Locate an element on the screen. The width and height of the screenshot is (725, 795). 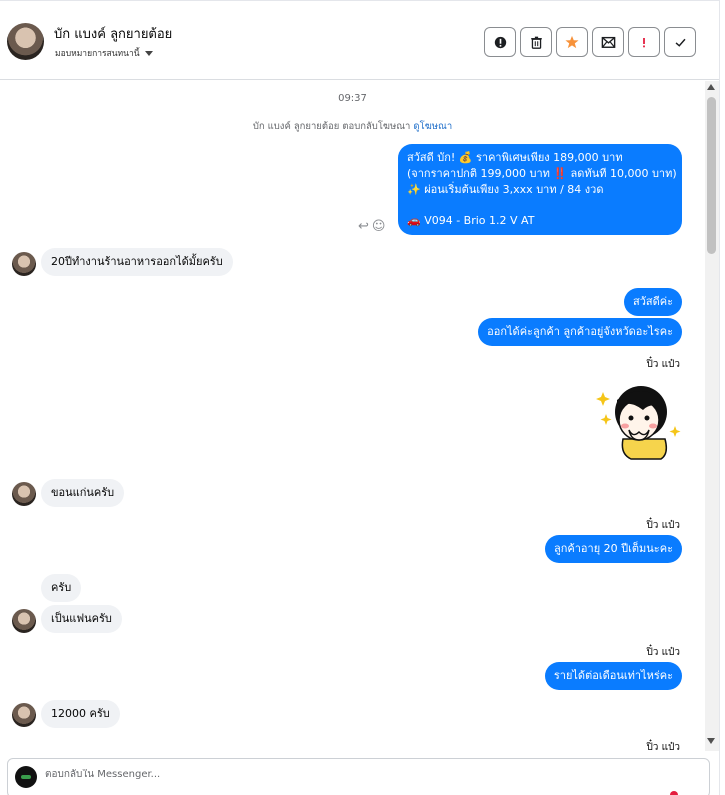
message-timestamp: 09:37 is located at coordinates (352, 98).